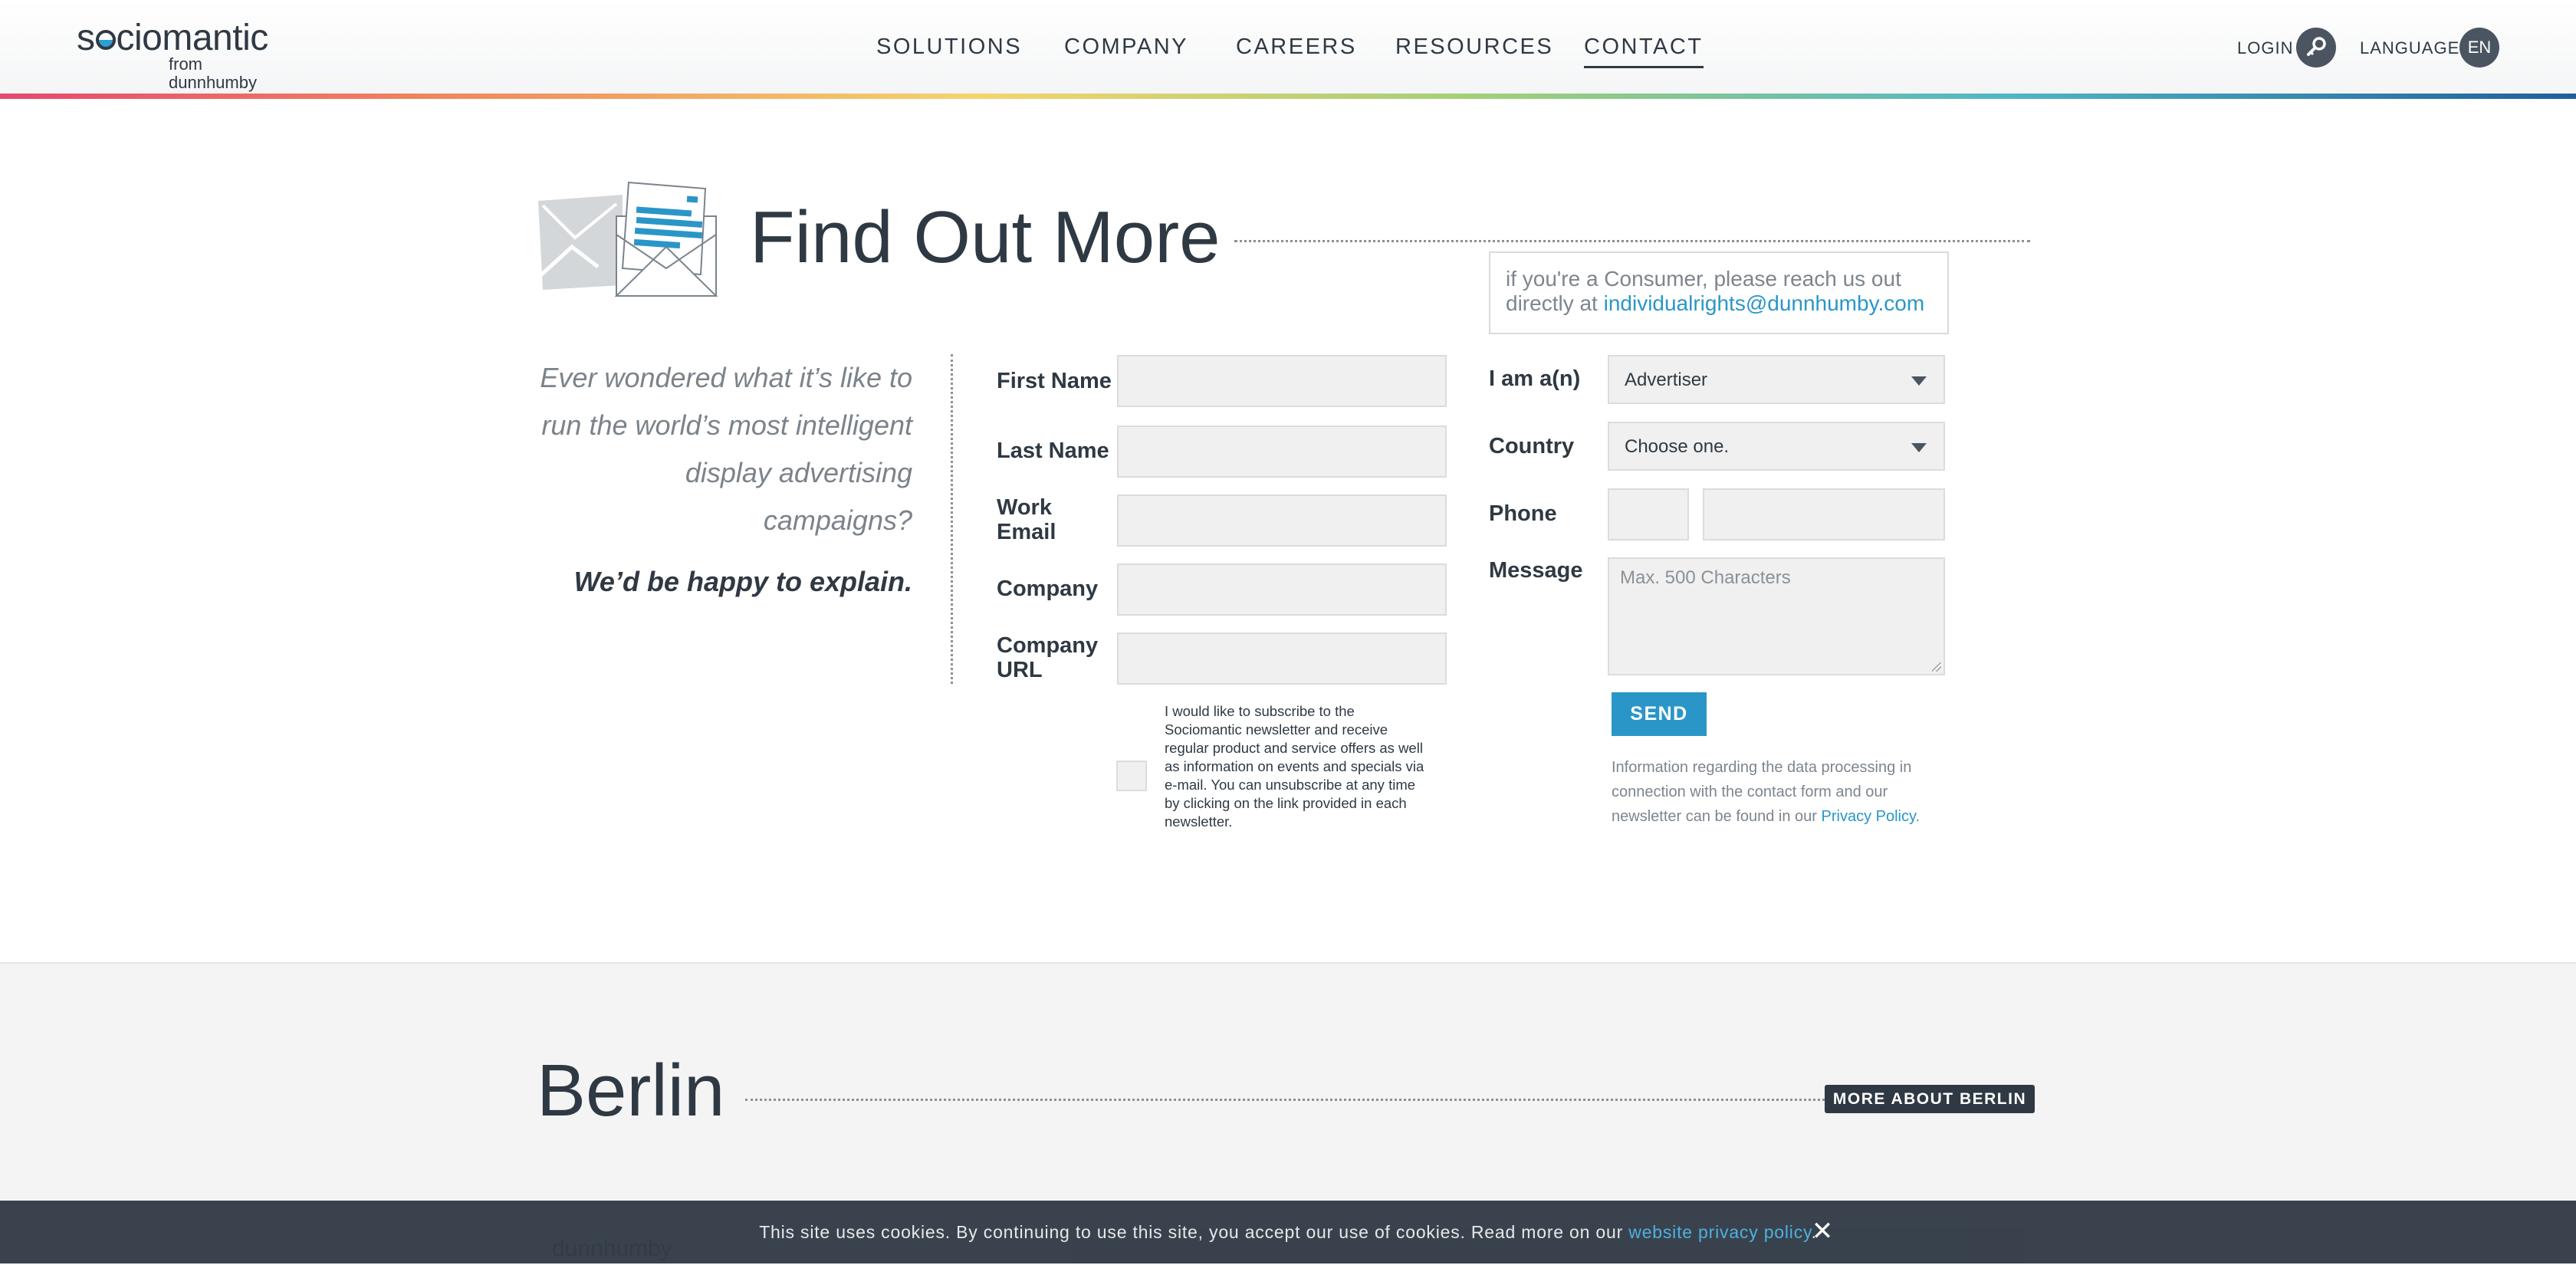 This screenshot has width=2576, height=1265. What do you see at coordinates (743, 582) in the screenshot?
I see `intro-answer: We’d be happy to explain.` at bounding box center [743, 582].